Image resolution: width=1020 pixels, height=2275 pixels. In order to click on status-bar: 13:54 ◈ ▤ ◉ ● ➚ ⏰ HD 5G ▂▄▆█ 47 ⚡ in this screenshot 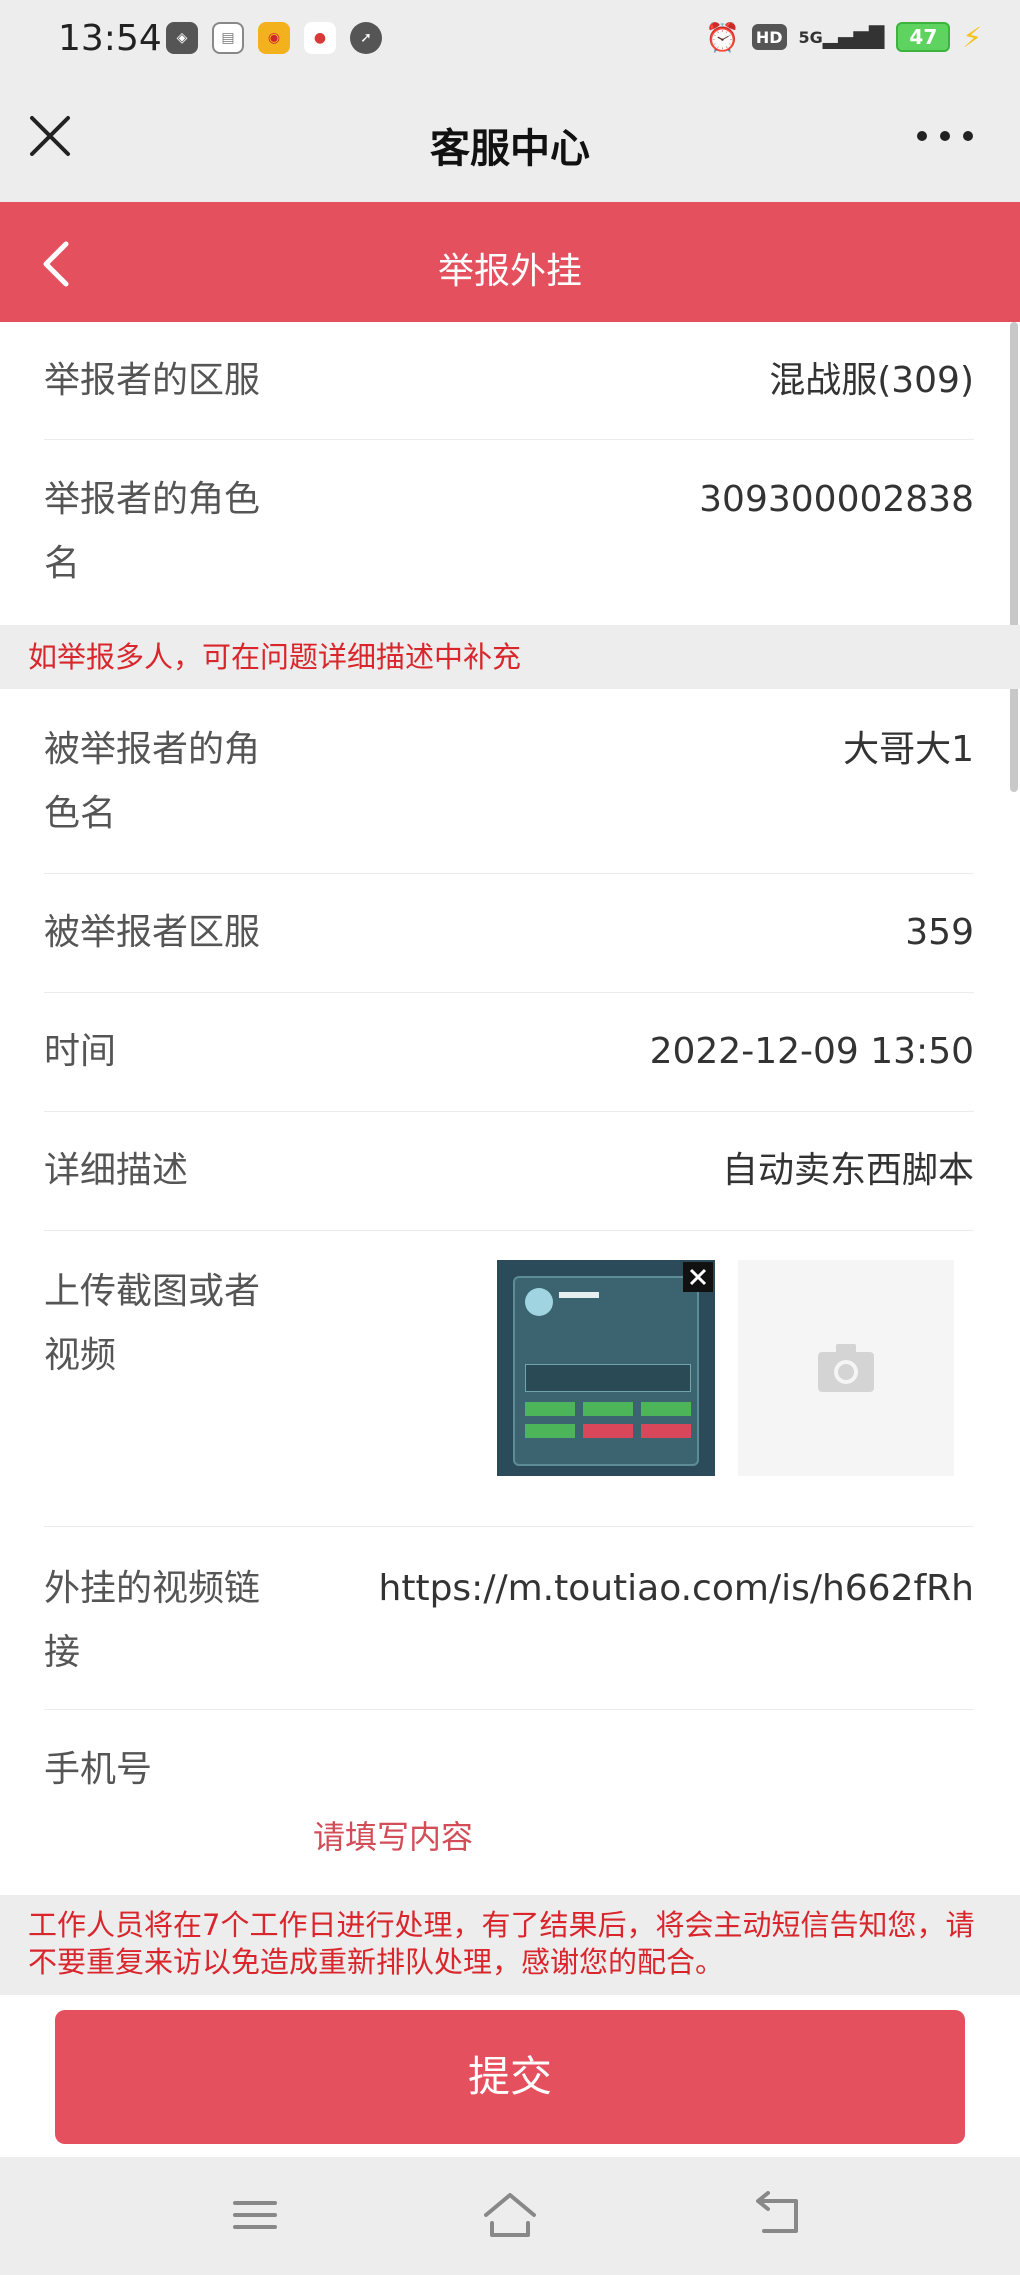, I will do `click(510, 40)`.